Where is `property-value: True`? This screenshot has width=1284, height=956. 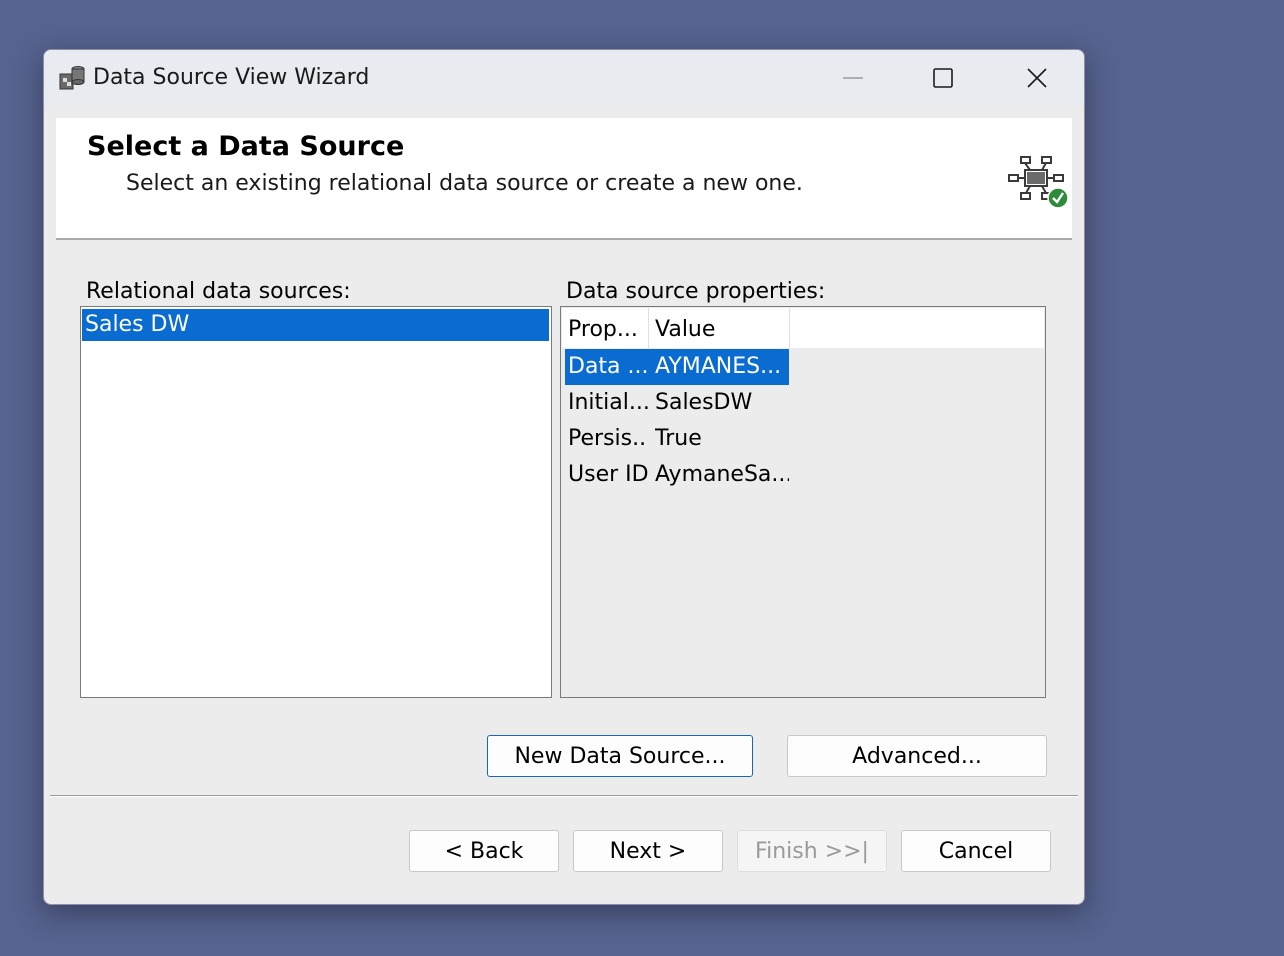
property-value: True is located at coordinates (678, 438).